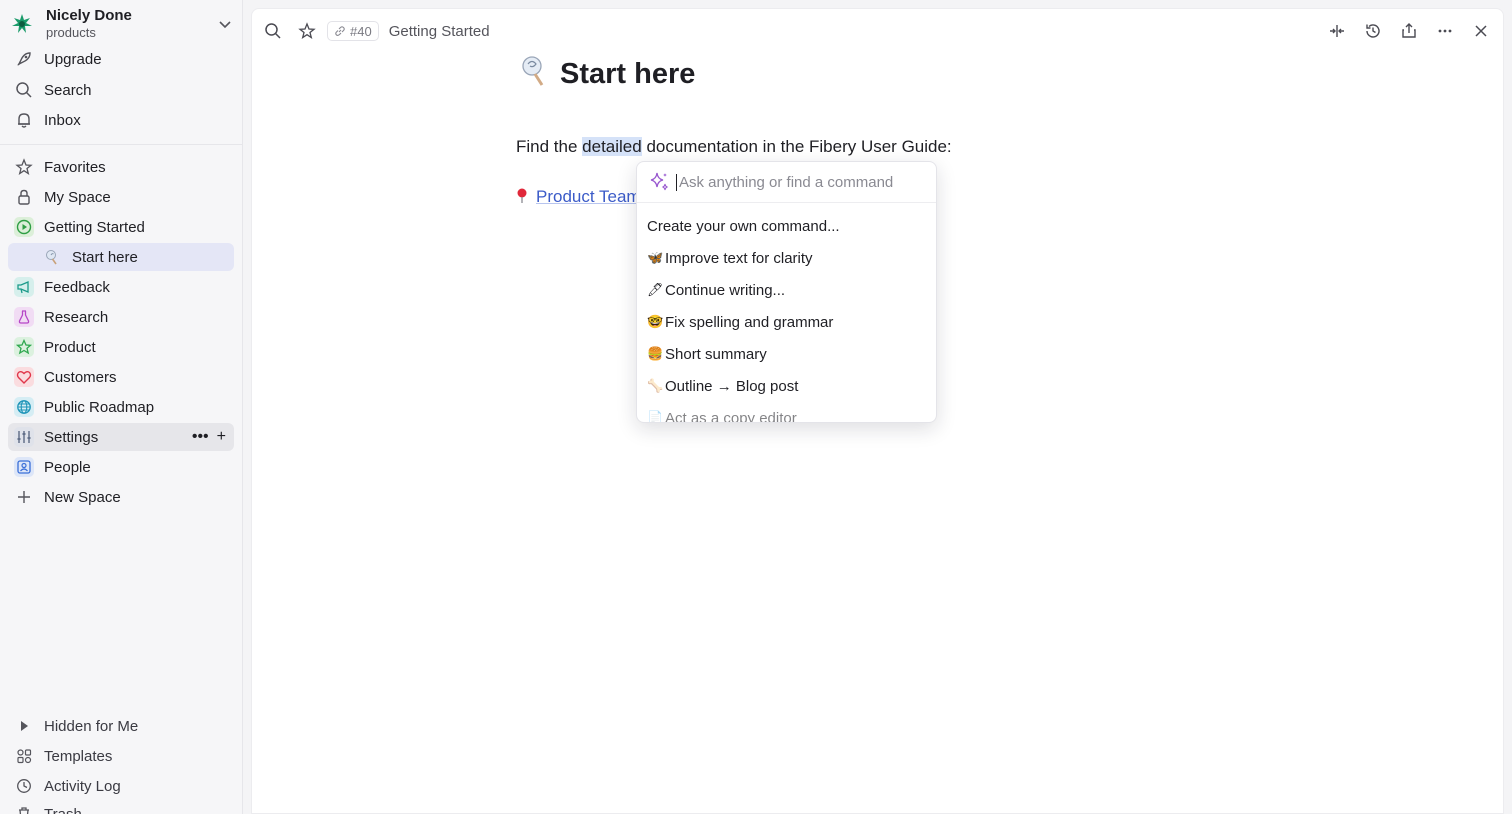 The height and width of the screenshot is (814, 1512). What do you see at coordinates (89, 15) in the screenshot?
I see `workspace-name: Nicely Done` at bounding box center [89, 15].